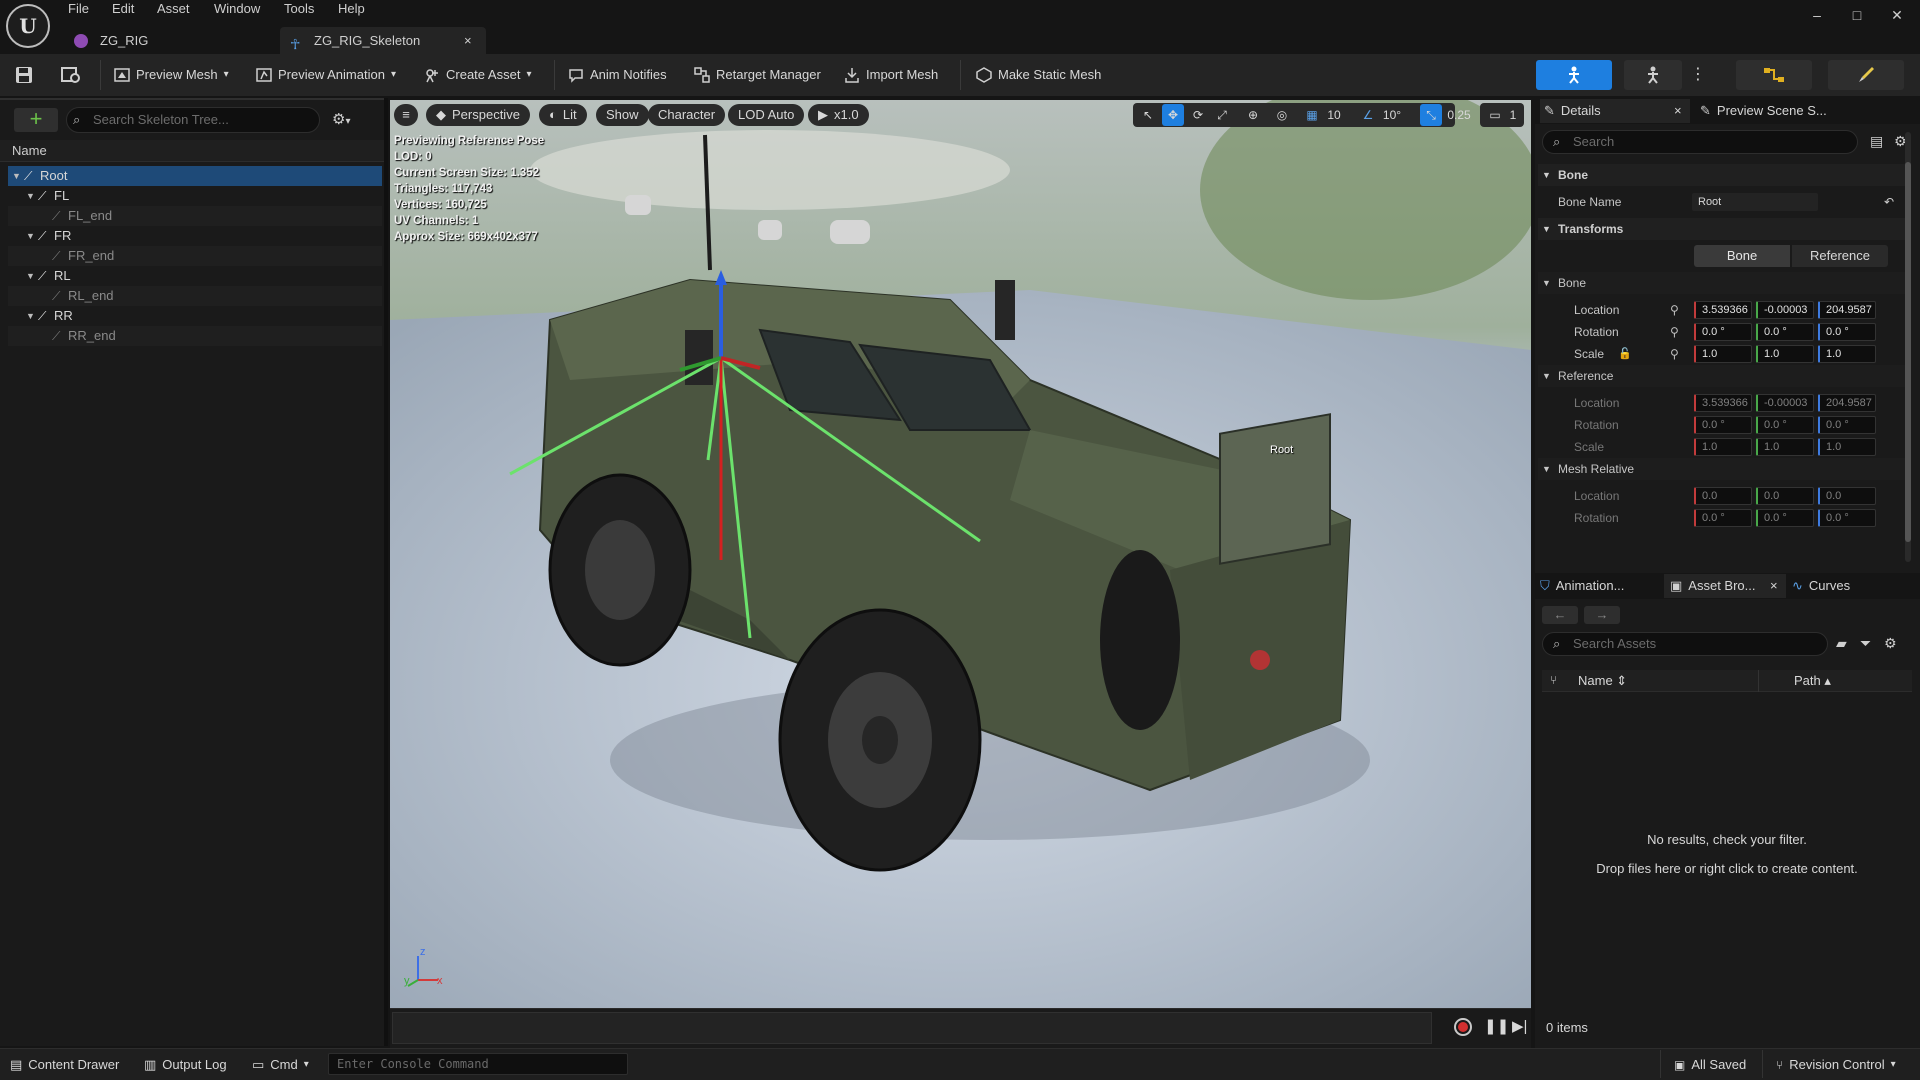 This screenshot has width=1920, height=1080. I want to click on tree-item-rl: ▼ ⟋ RL, so click(195, 276).